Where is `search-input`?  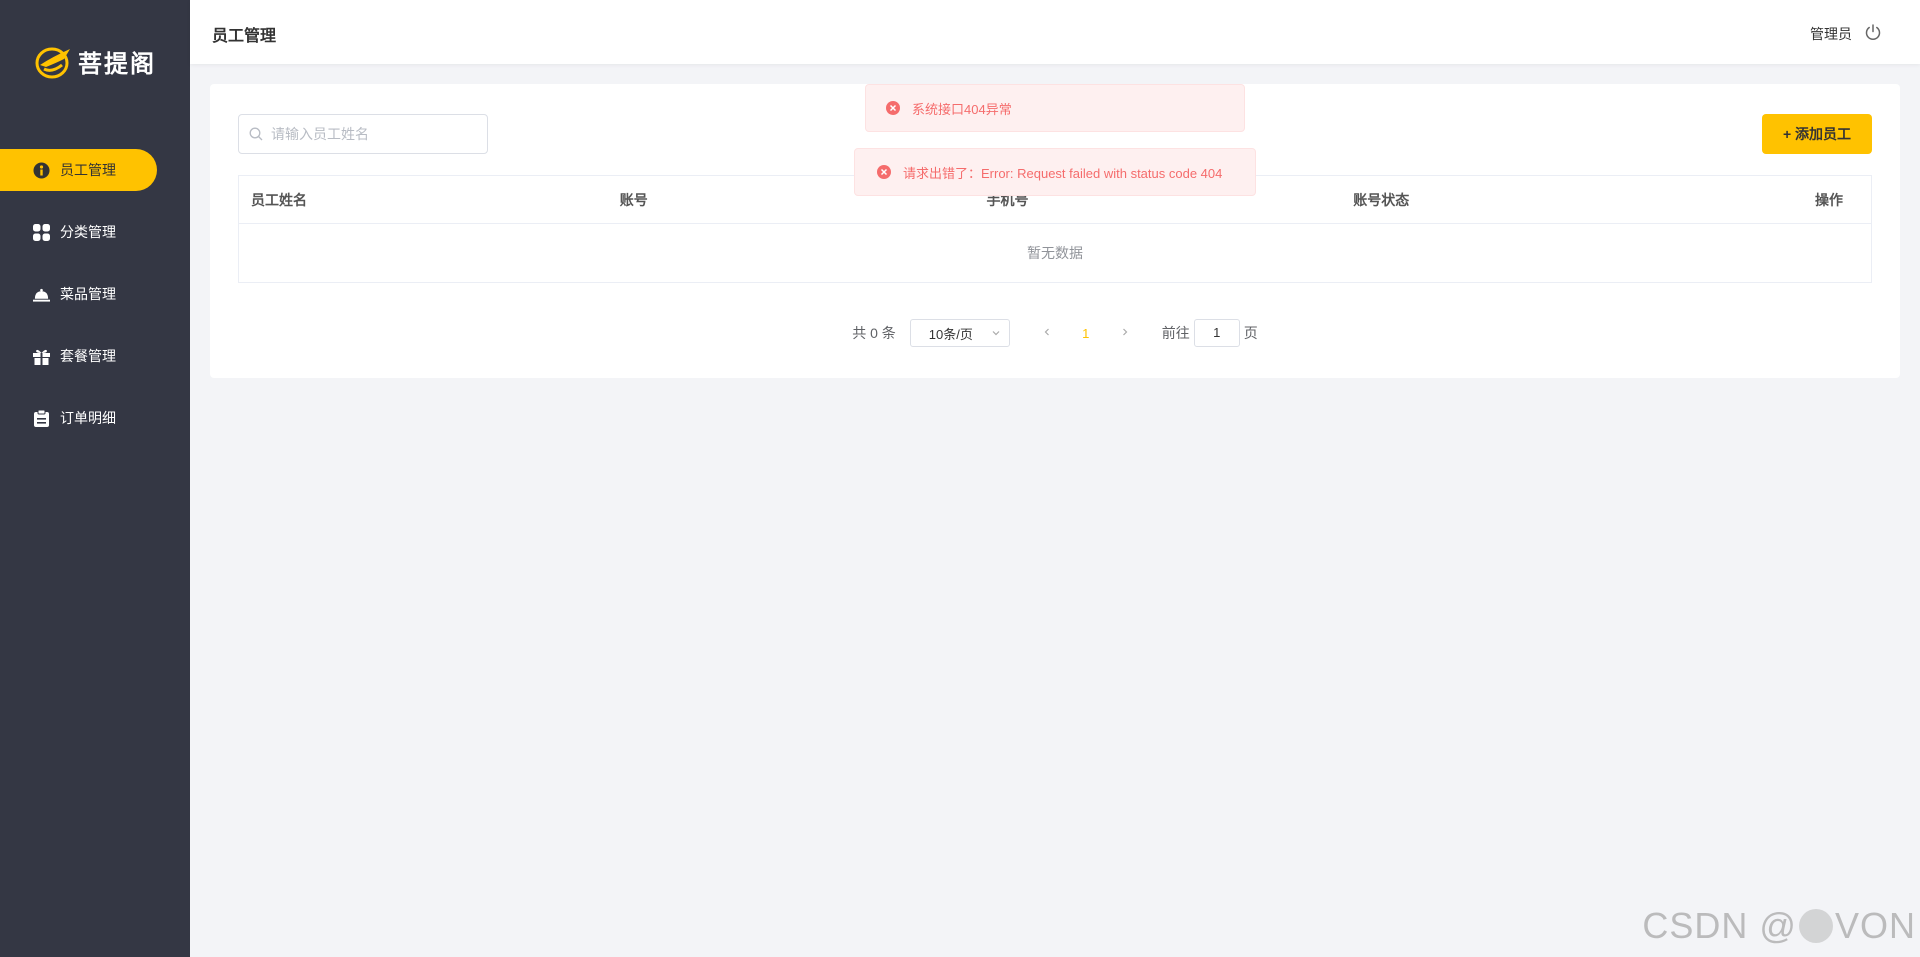
search-input is located at coordinates (371, 134).